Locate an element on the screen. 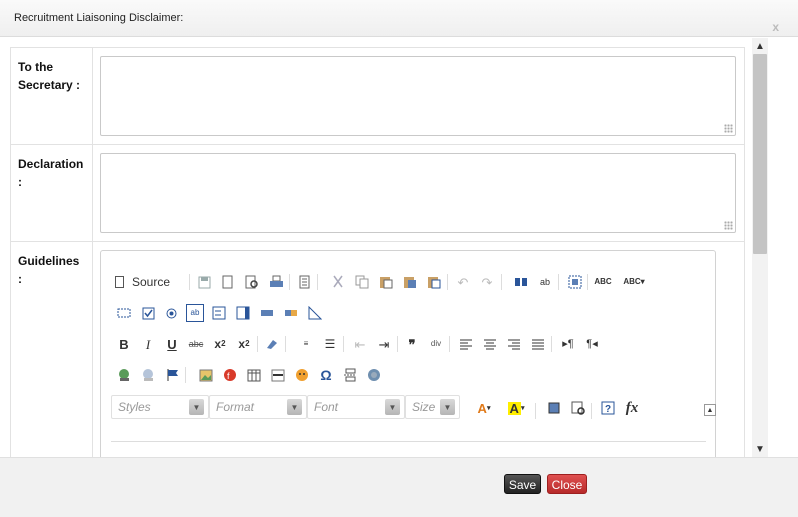  toolbar-collapse-icon: ▲ is located at coordinates (710, 410).